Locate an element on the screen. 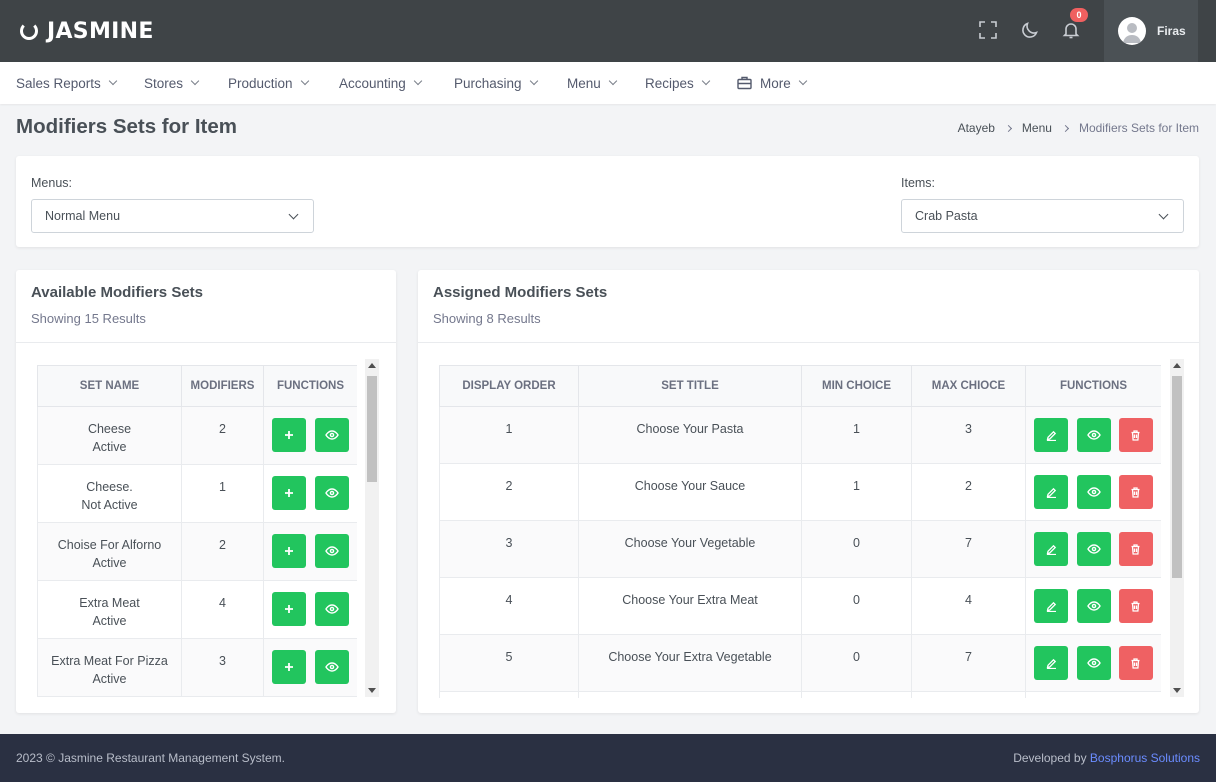  nav-recipes: Recipes is located at coordinates (678, 83).